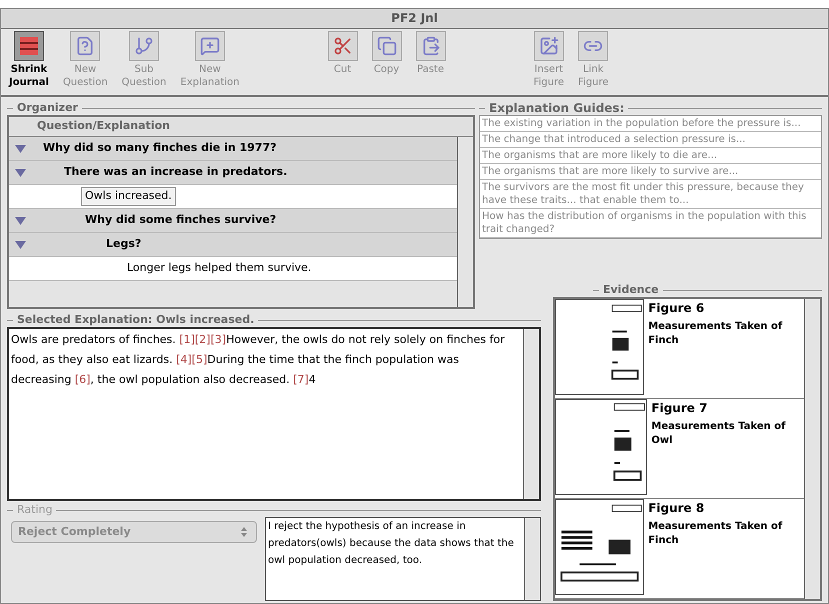 Image resolution: width=829 pixels, height=604 pixels. I want to click on rating-dropdown: Reject Completely, so click(134, 532).